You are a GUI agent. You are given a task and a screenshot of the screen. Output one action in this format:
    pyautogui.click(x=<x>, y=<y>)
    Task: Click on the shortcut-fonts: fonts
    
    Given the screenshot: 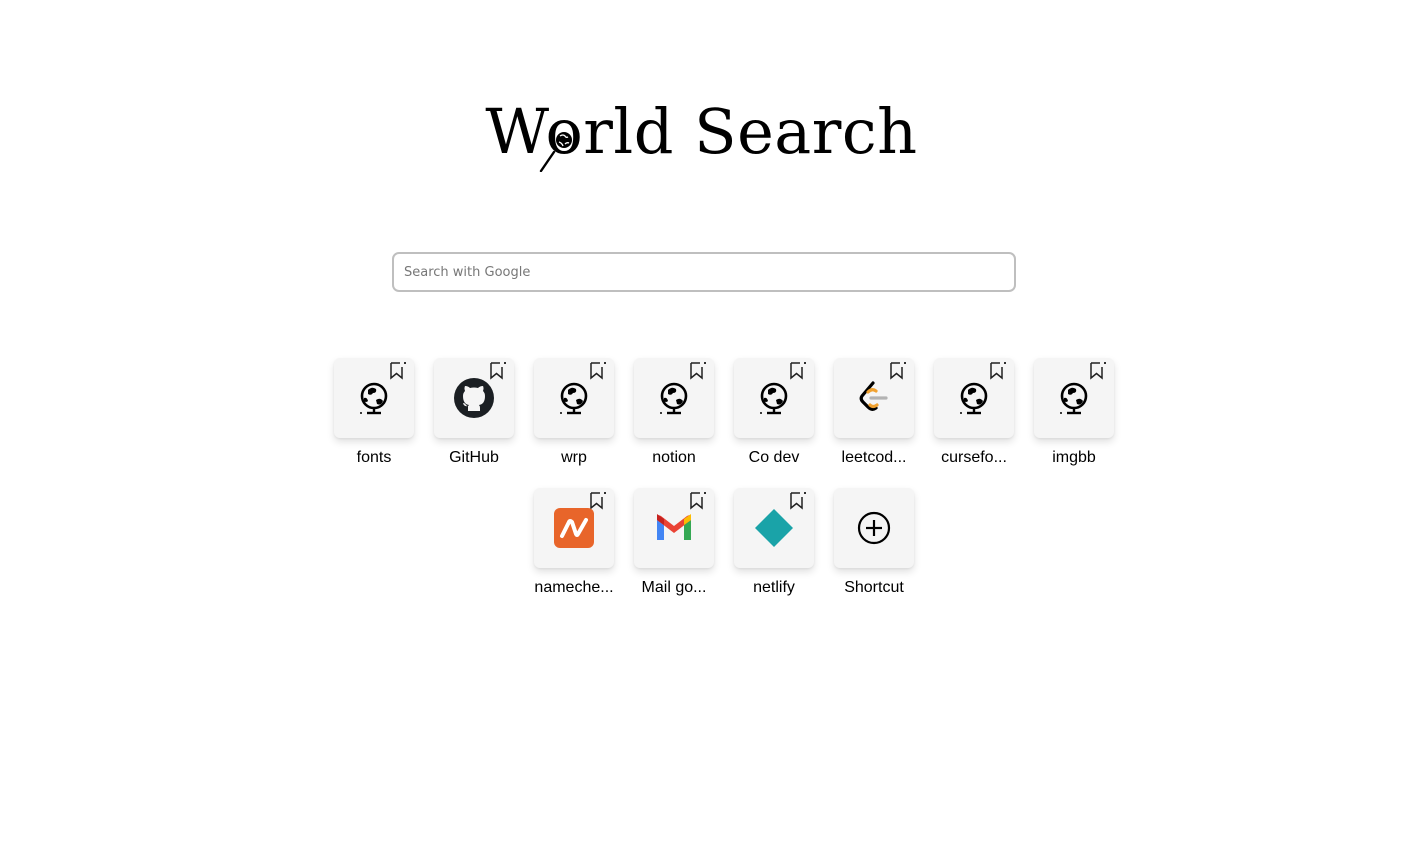 What is the action you would take?
    pyautogui.click(x=384, y=419)
    